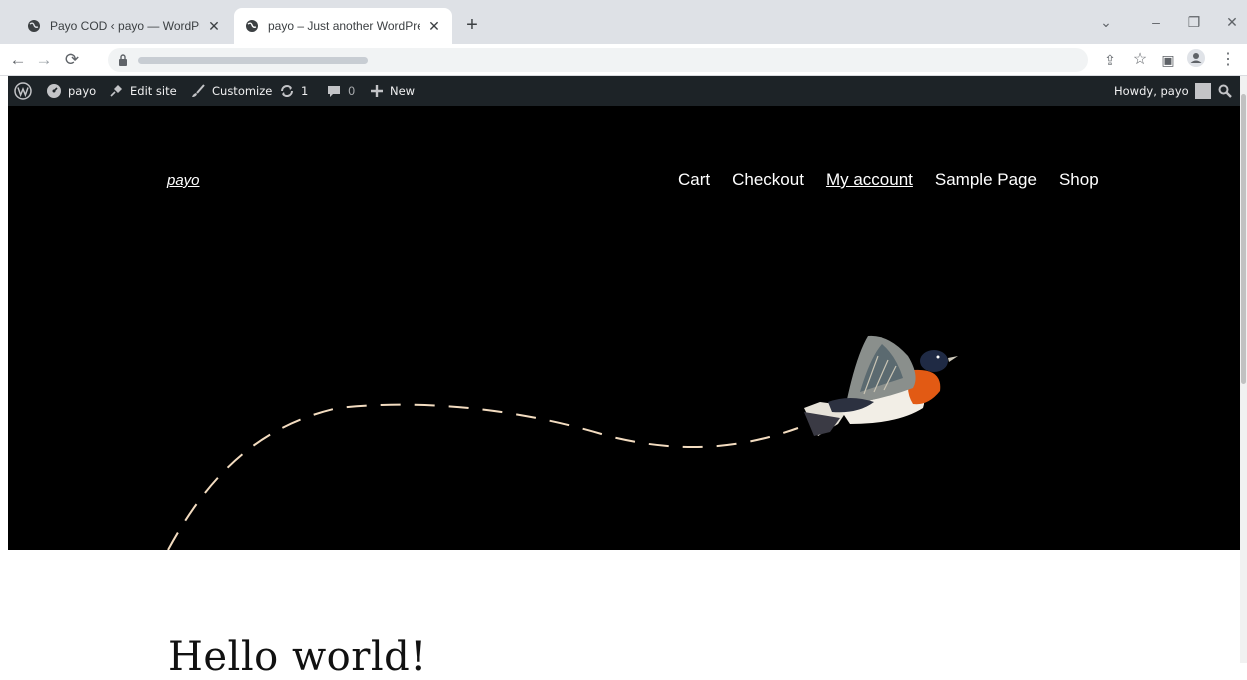 The height and width of the screenshot is (680, 1247). I want to click on adminbar-updates: 1, so click(293, 91).